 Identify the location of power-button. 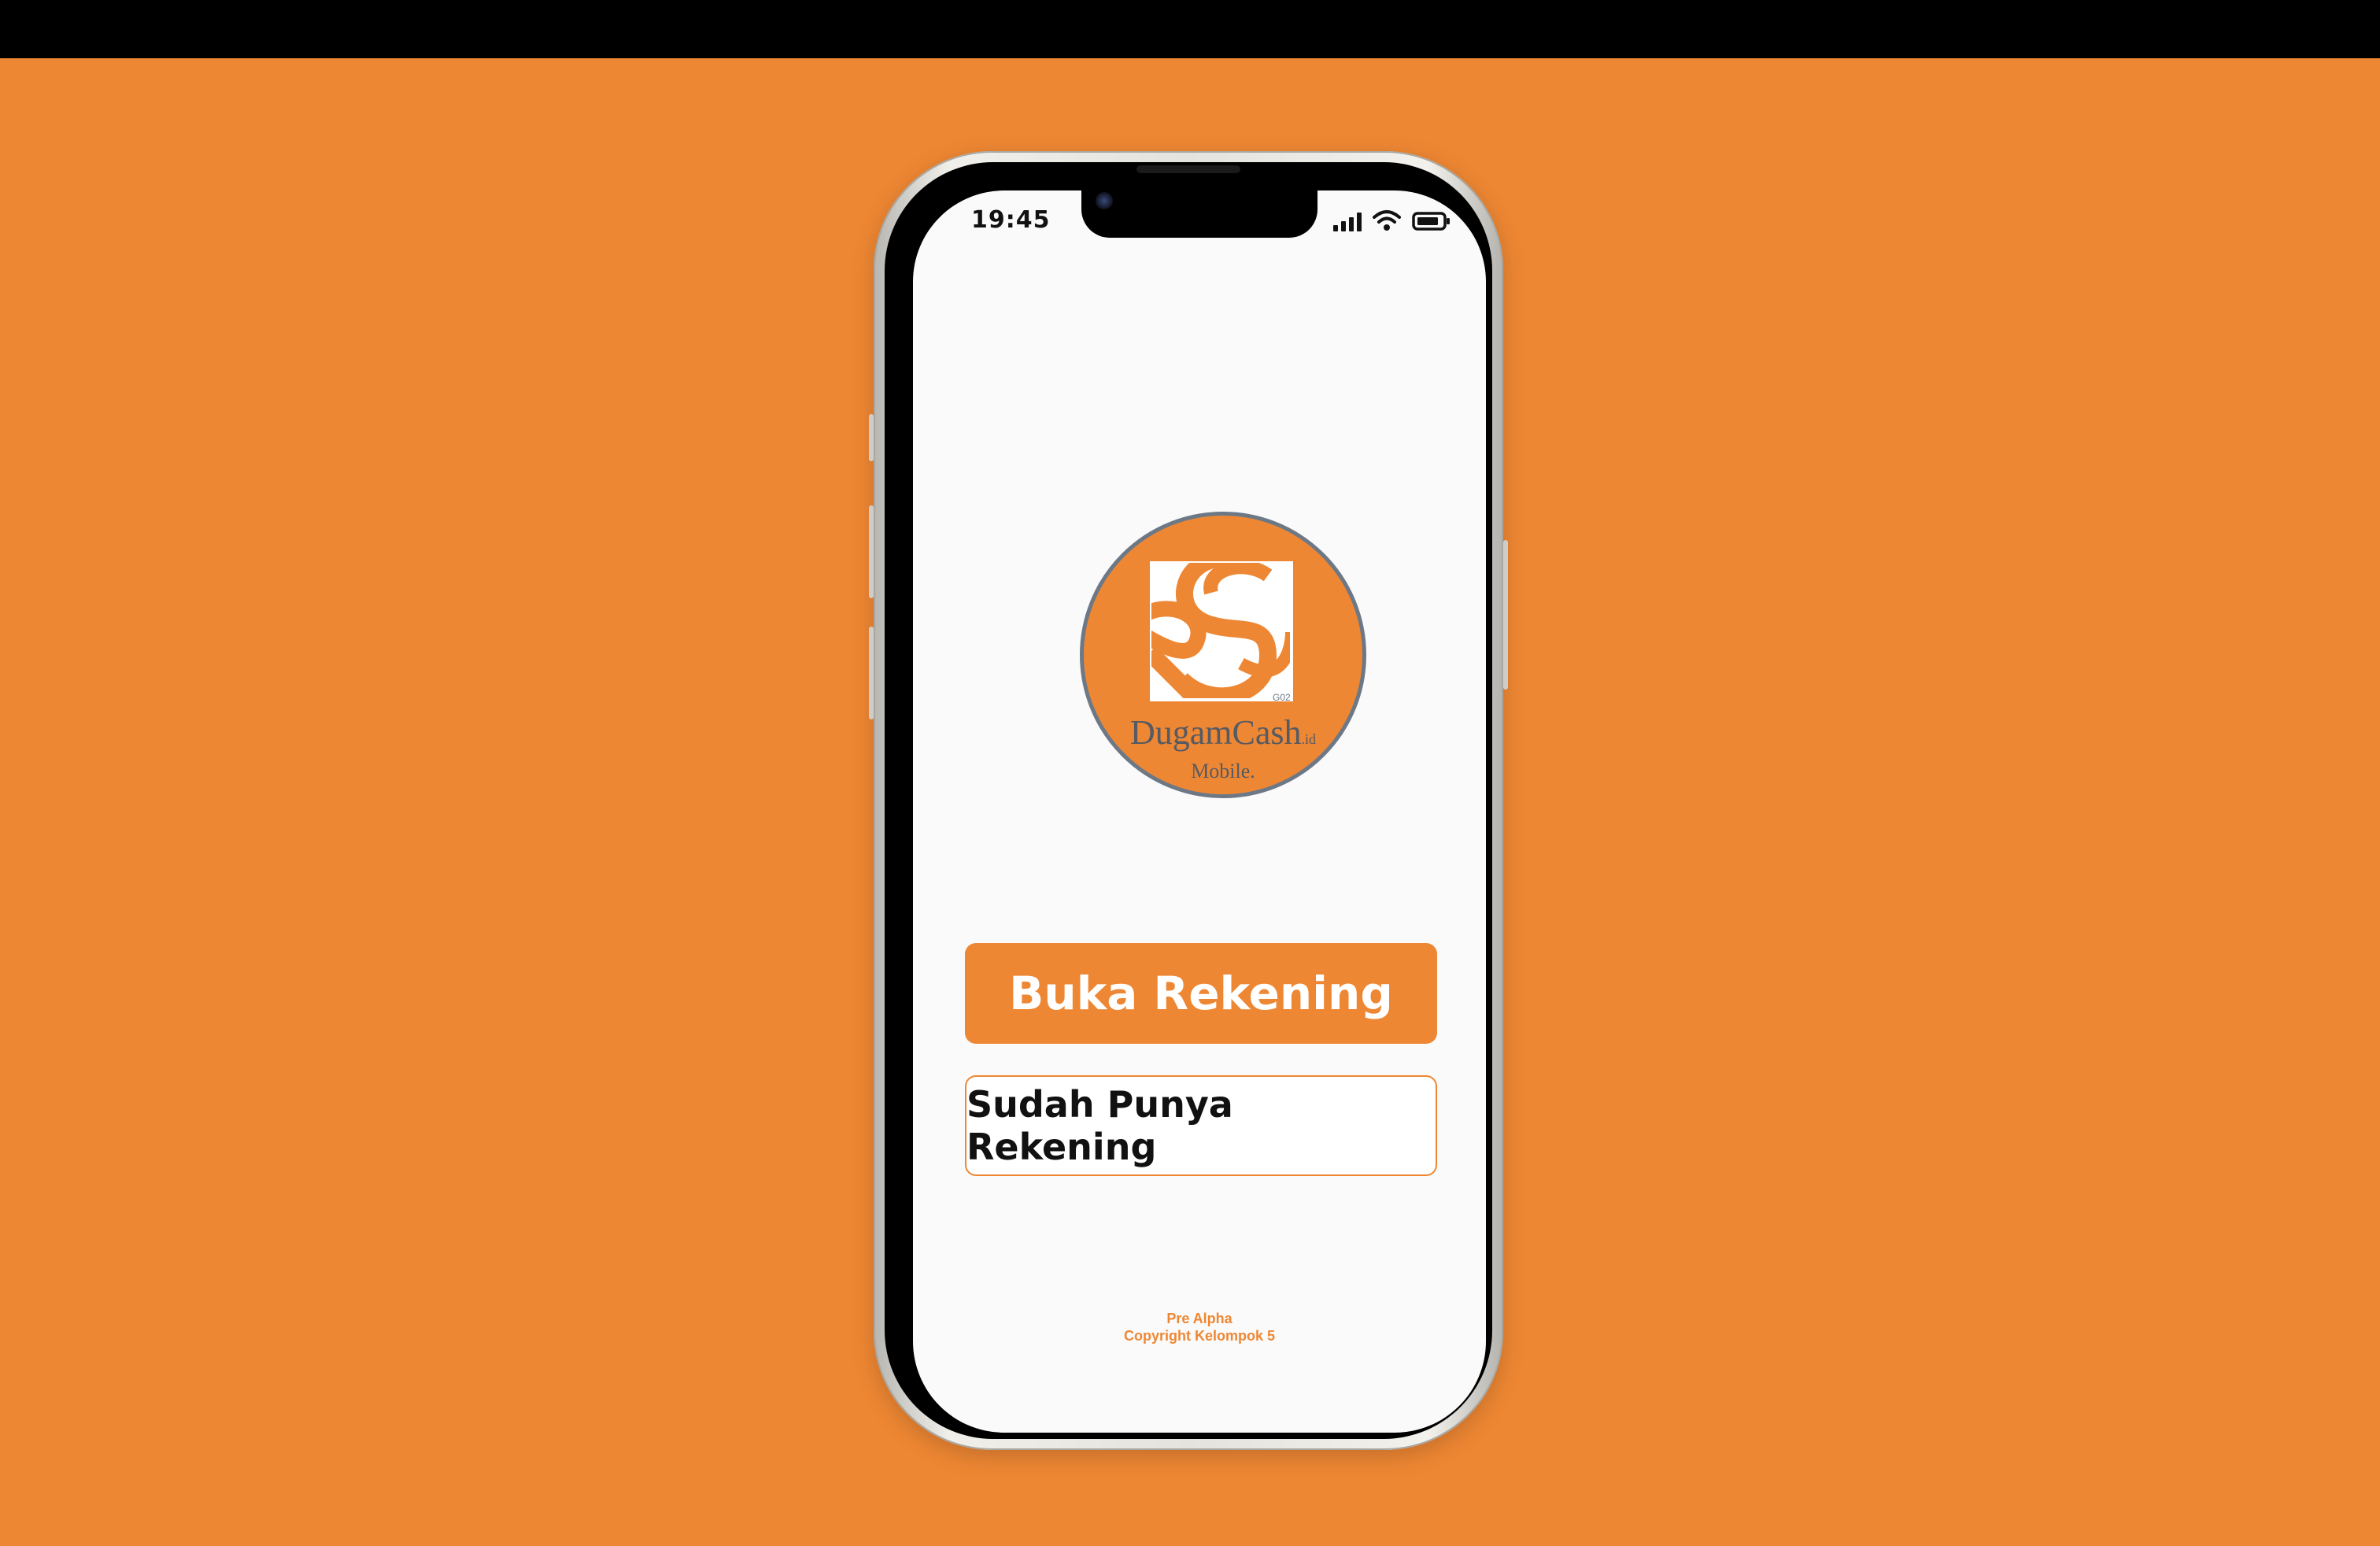
(1505, 615).